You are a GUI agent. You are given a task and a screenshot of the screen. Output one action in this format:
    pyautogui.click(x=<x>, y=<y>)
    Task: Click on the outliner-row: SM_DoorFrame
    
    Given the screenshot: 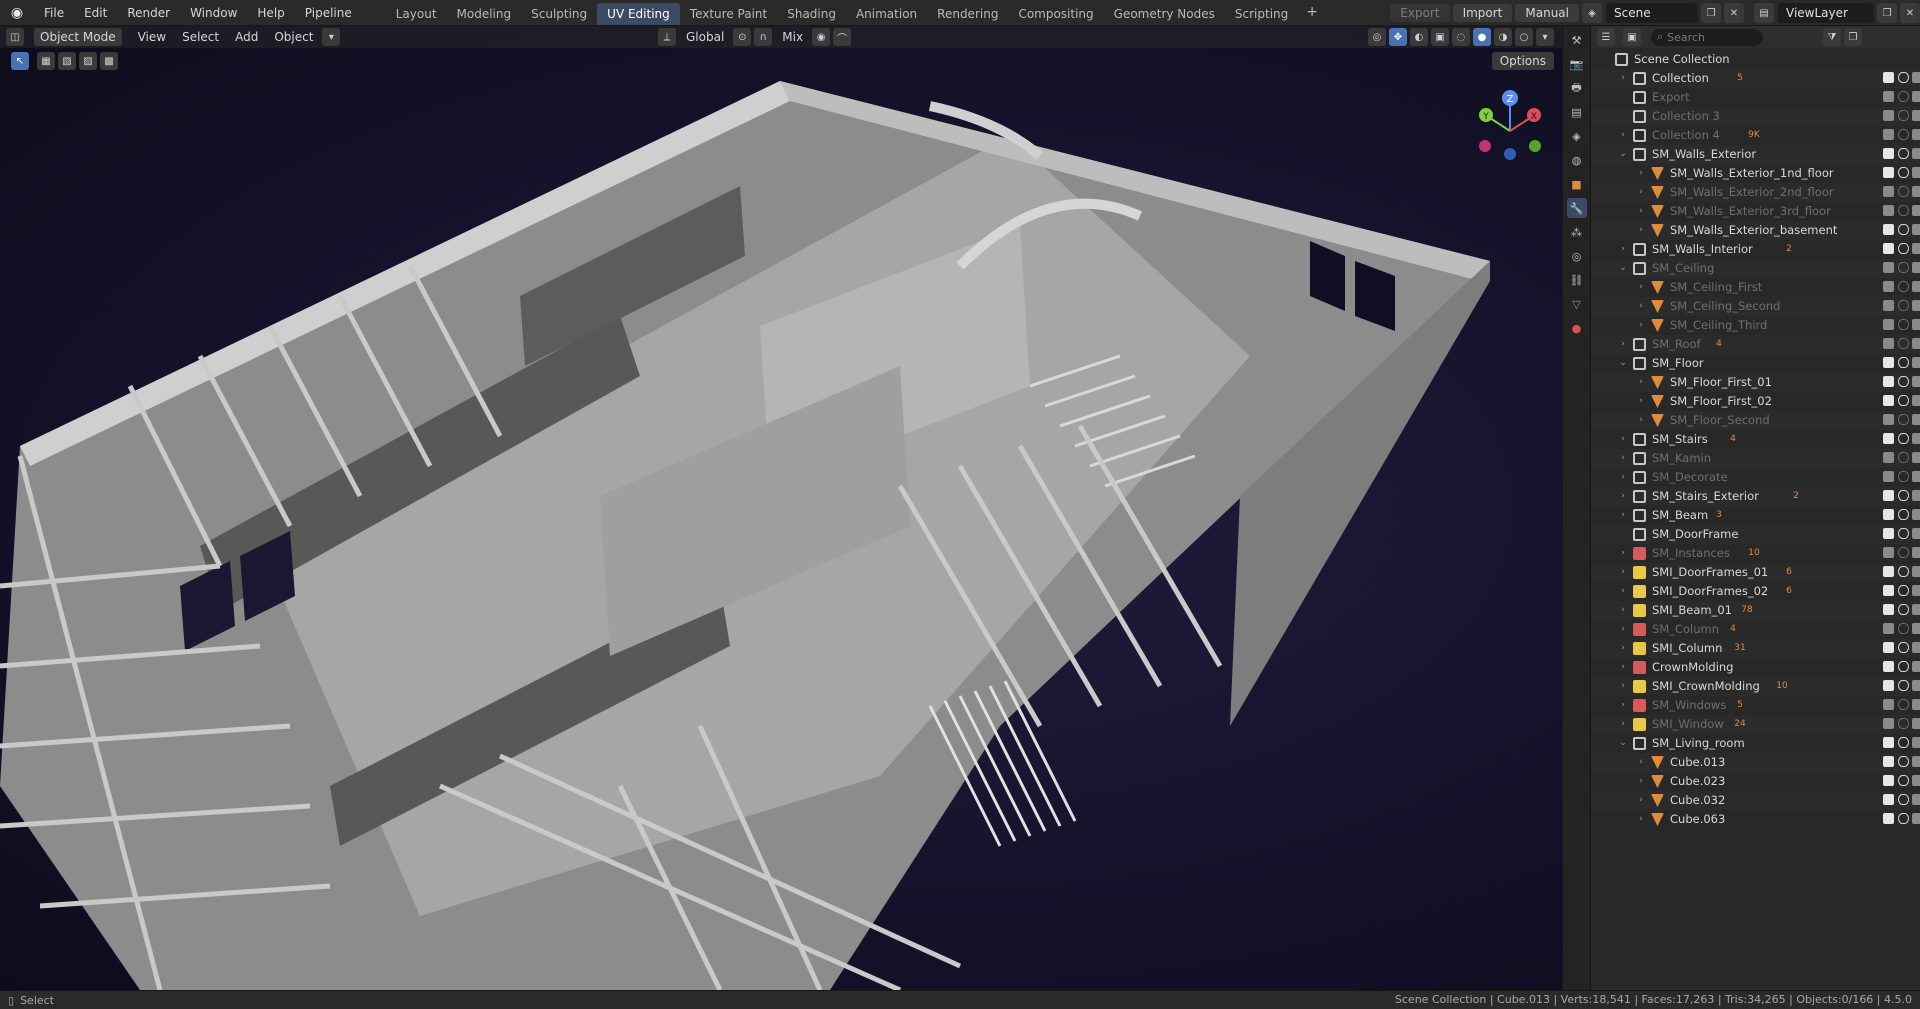 What is the action you would take?
    pyautogui.click(x=1755, y=534)
    